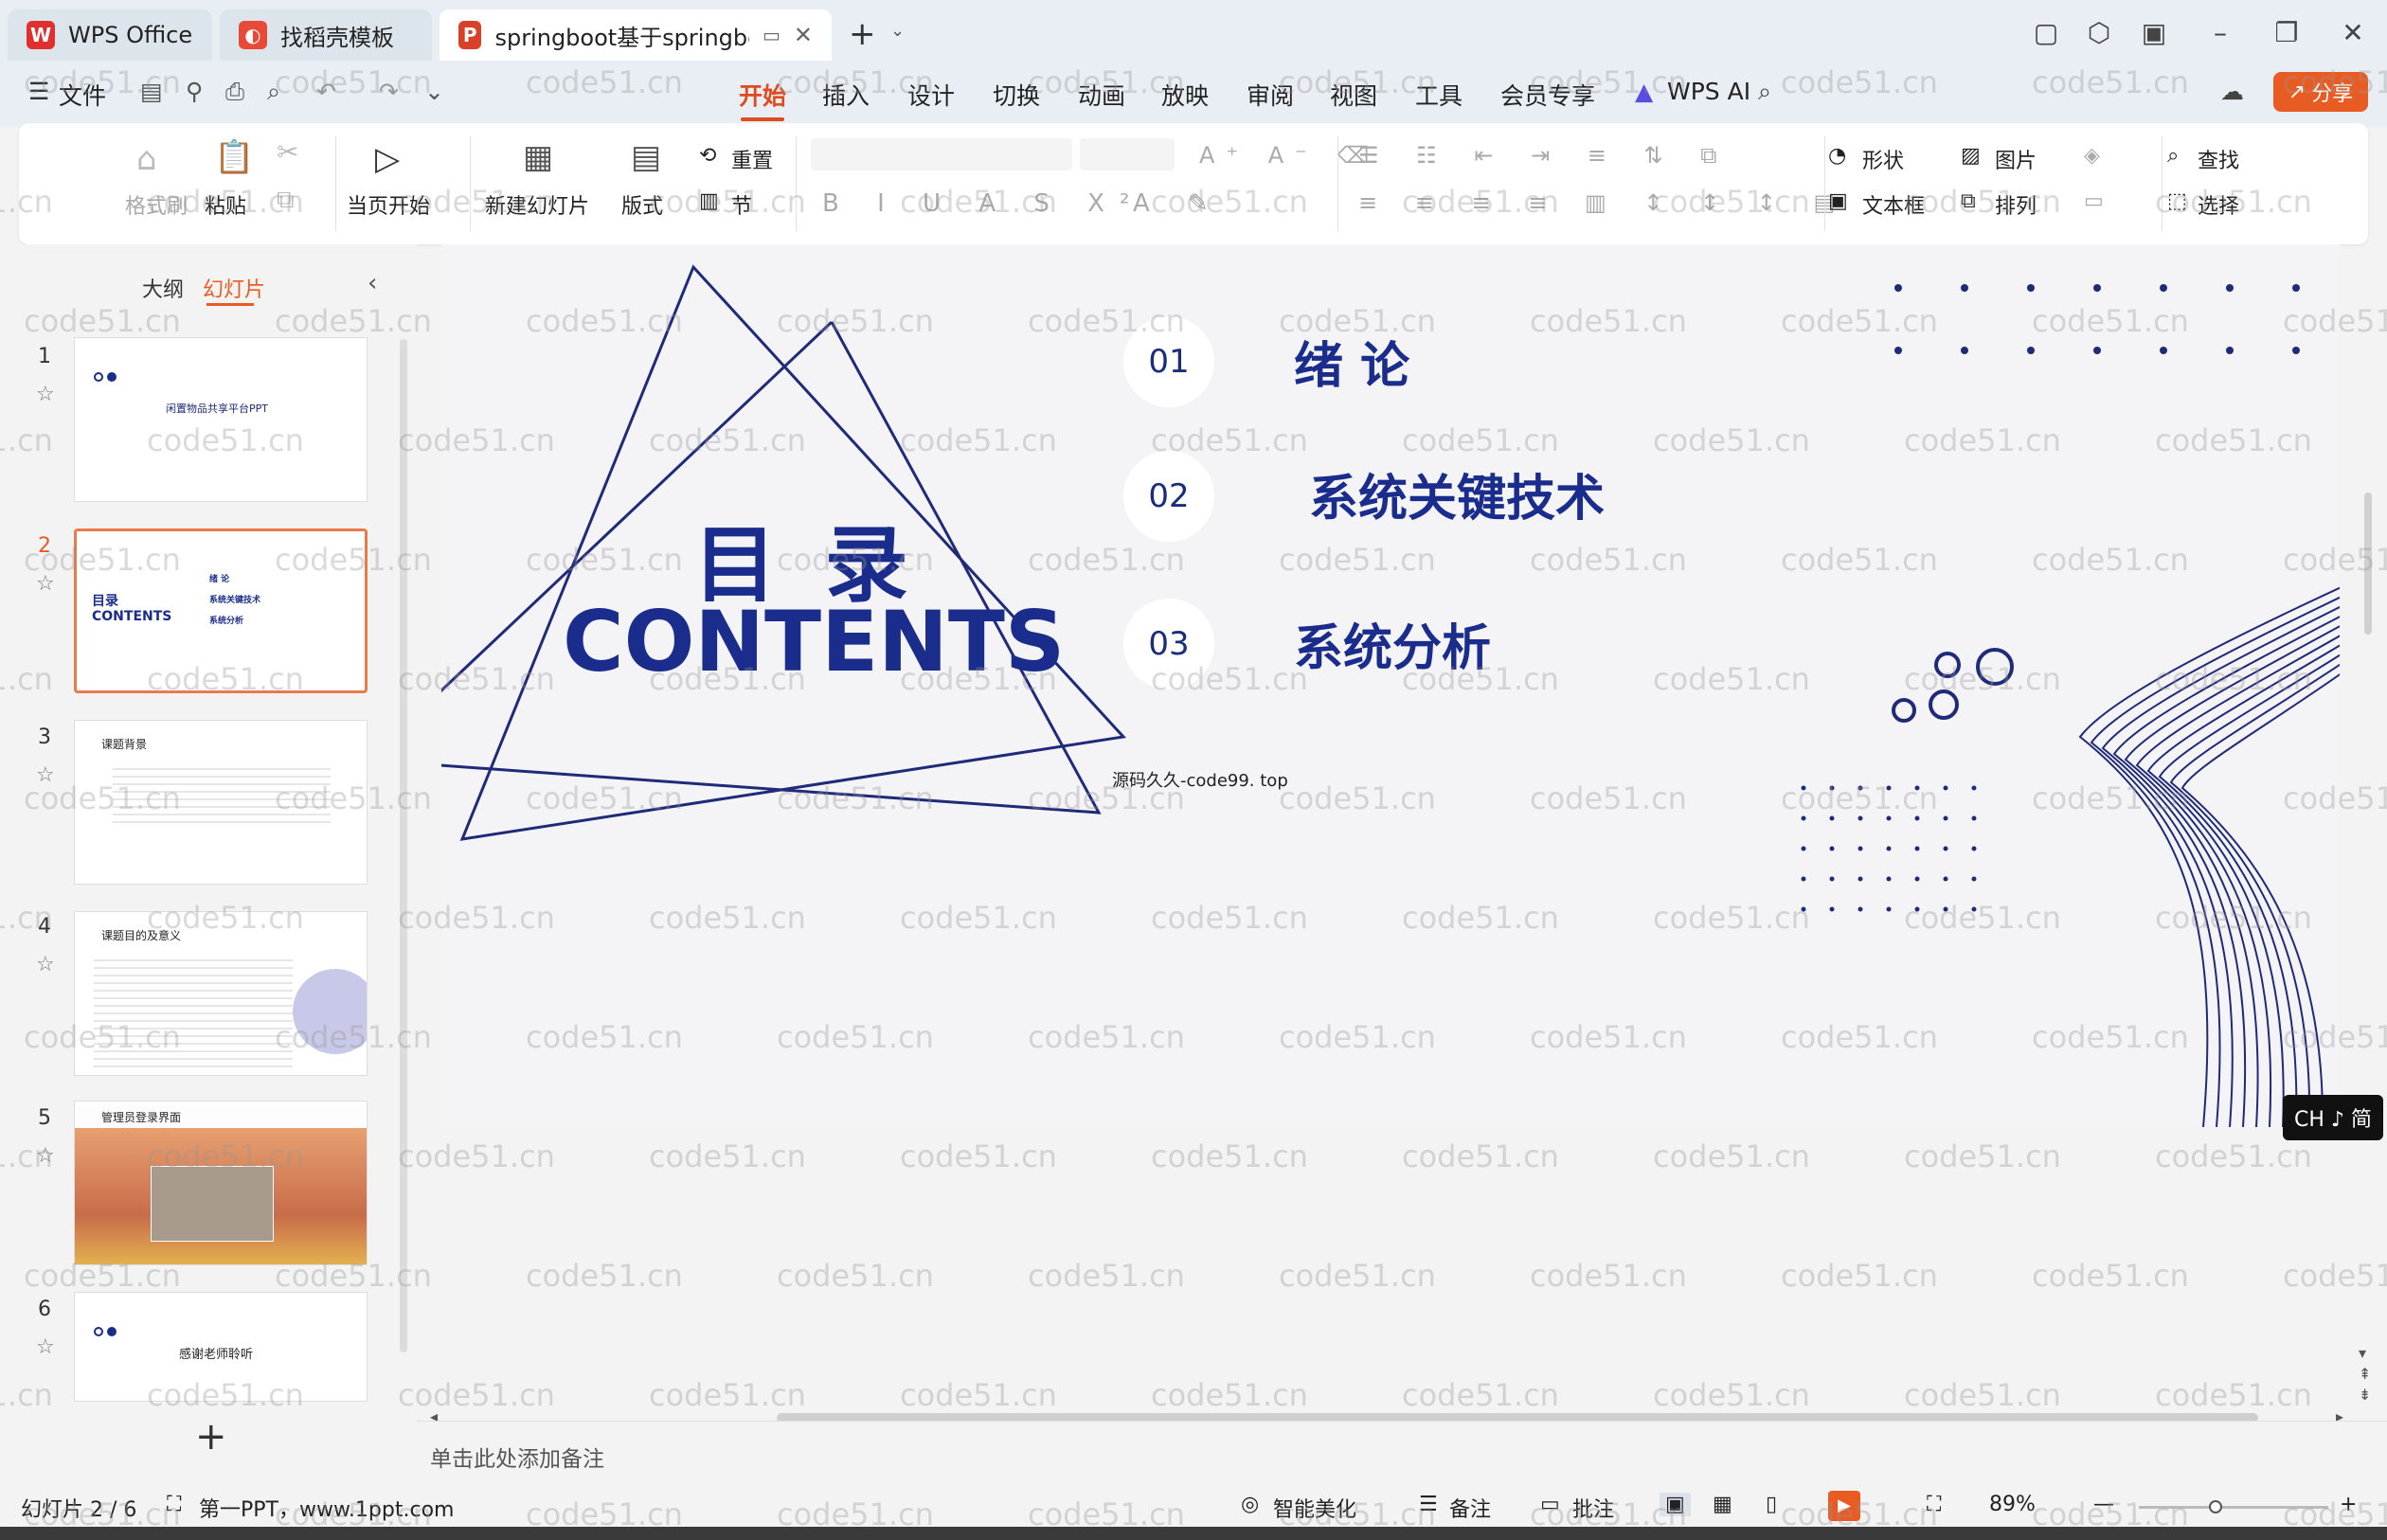  What do you see at coordinates (163, 288) in the screenshot?
I see `outline-tab: 大纲` at bounding box center [163, 288].